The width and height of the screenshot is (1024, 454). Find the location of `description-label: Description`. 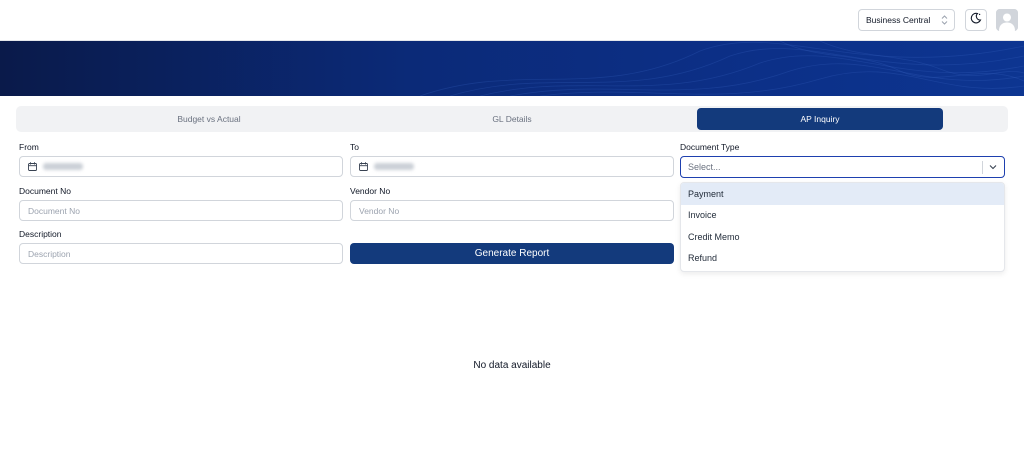

description-label: Description is located at coordinates (40, 234).